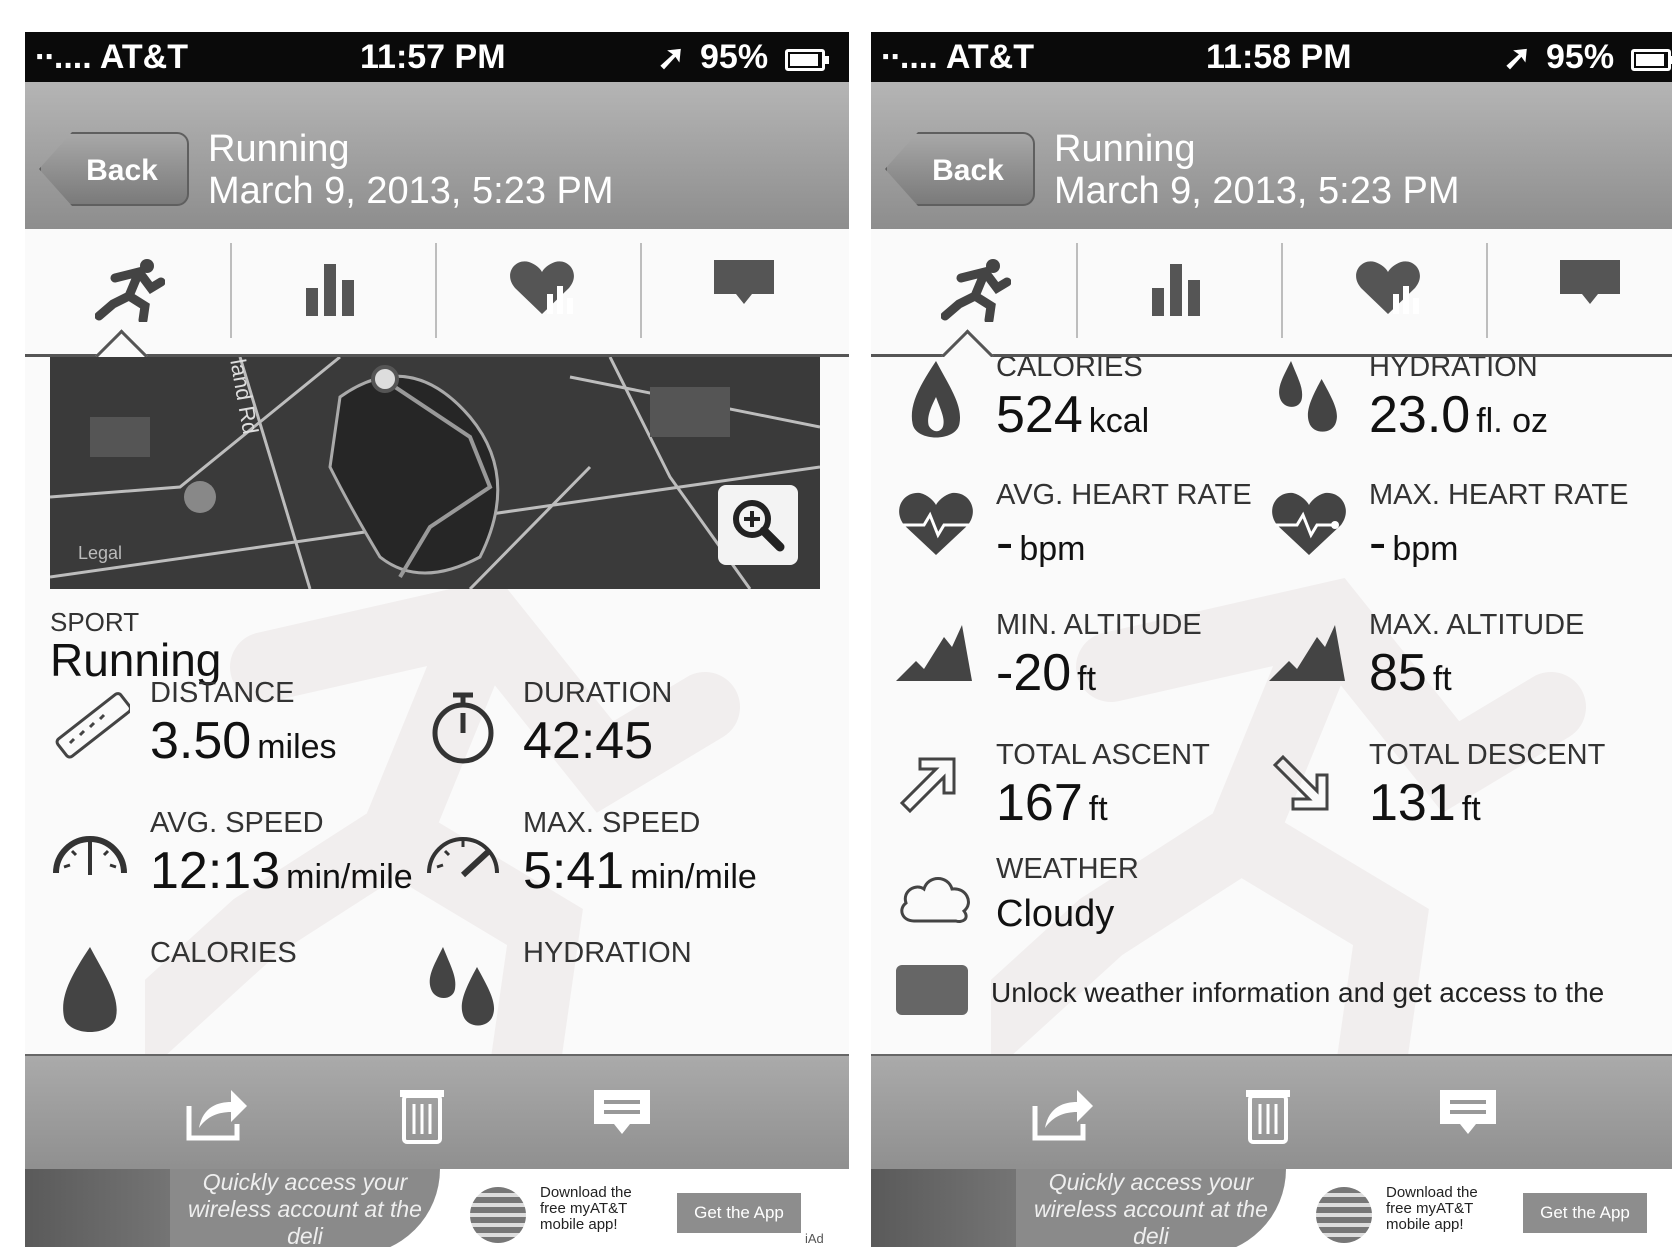 This screenshot has width=1672, height=1247. What do you see at coordinates (1425, 803) in the screenshot?
I see `stat-value: 131 ft` at bounding box center [1425, 803].